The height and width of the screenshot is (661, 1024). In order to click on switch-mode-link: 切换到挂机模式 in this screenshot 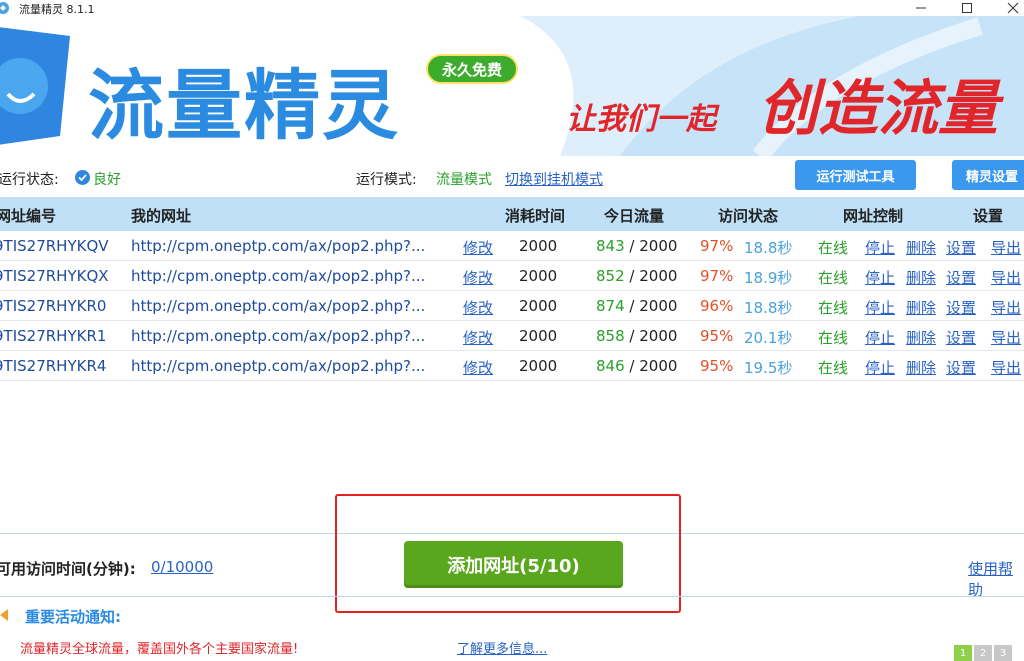, I will do `click(554, 179)`.